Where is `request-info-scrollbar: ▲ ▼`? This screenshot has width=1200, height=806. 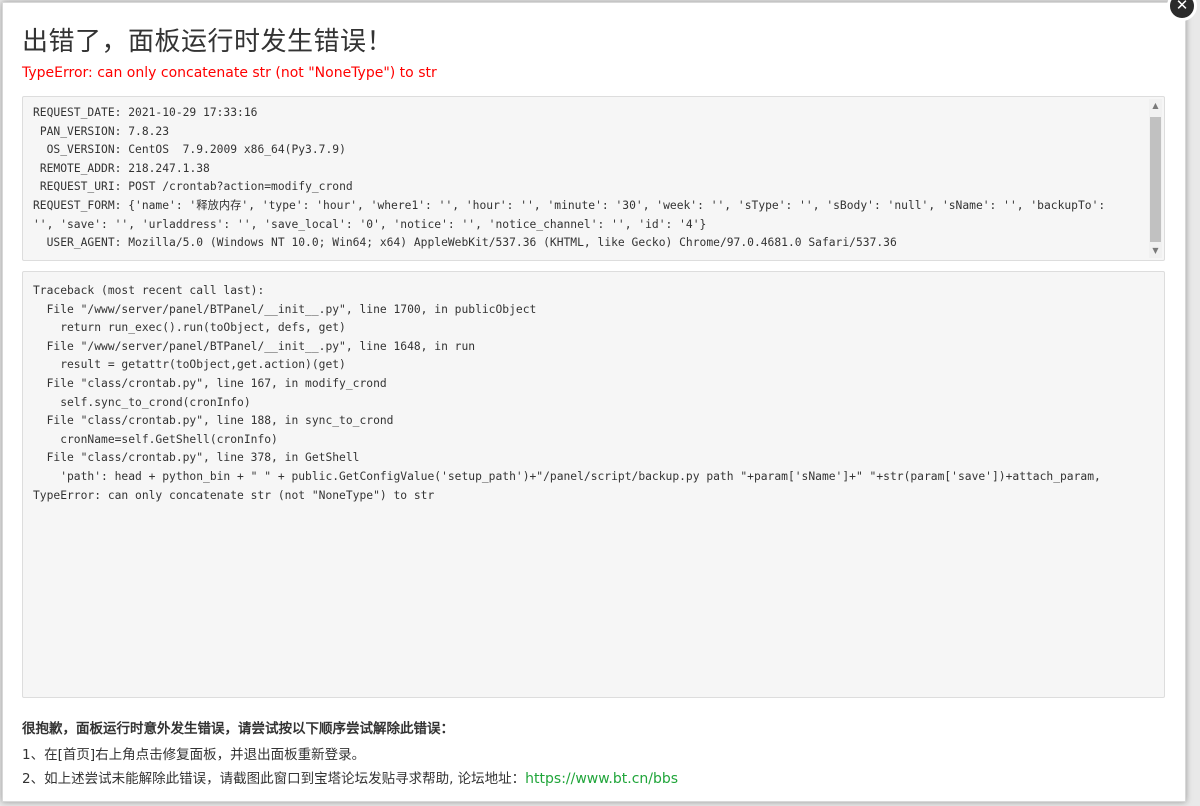
request-info-scrollbar: ▲ ▼ is located at coordinates (1155, 178).